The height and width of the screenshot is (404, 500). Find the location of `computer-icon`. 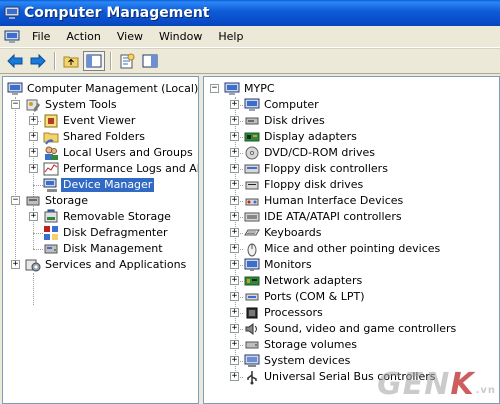

computer-icon is located at coordinates (232, 89).